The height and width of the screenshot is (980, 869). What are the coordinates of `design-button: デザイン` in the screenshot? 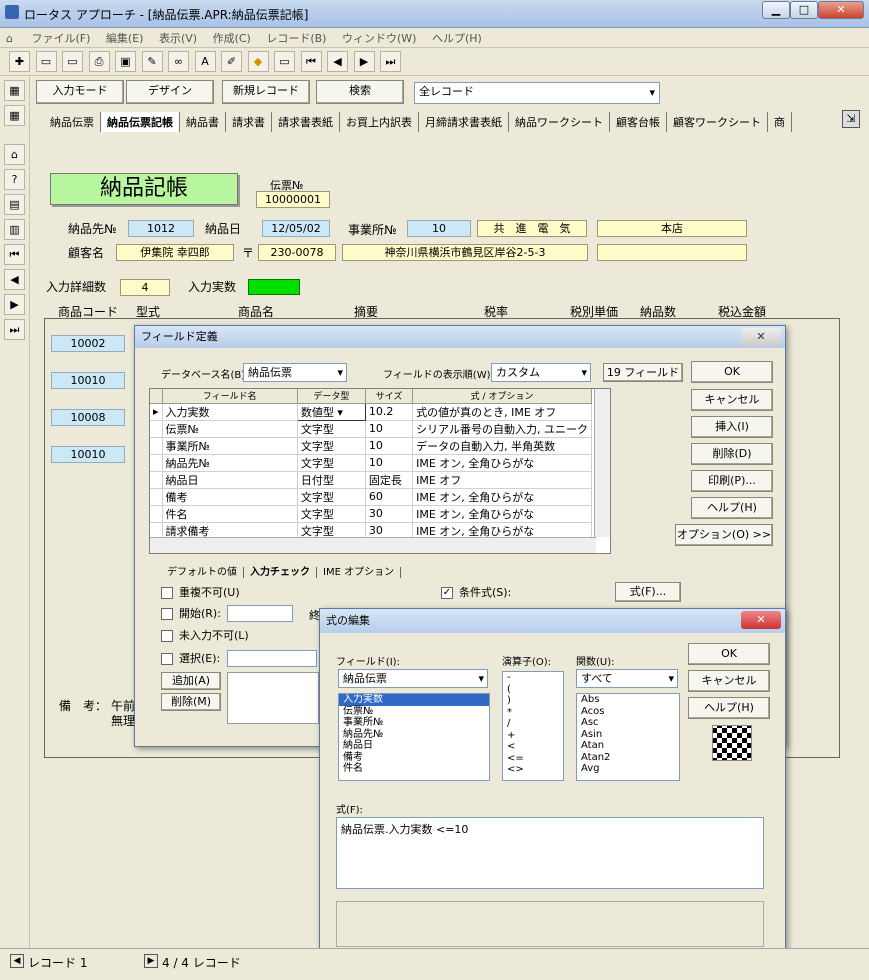 It's located at (170, 92).